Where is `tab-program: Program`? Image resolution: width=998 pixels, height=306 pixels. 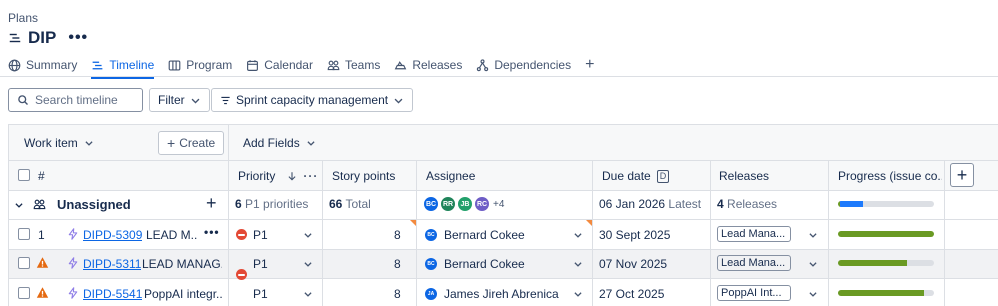
tab-program: Program is located at coordinates (200, 65).